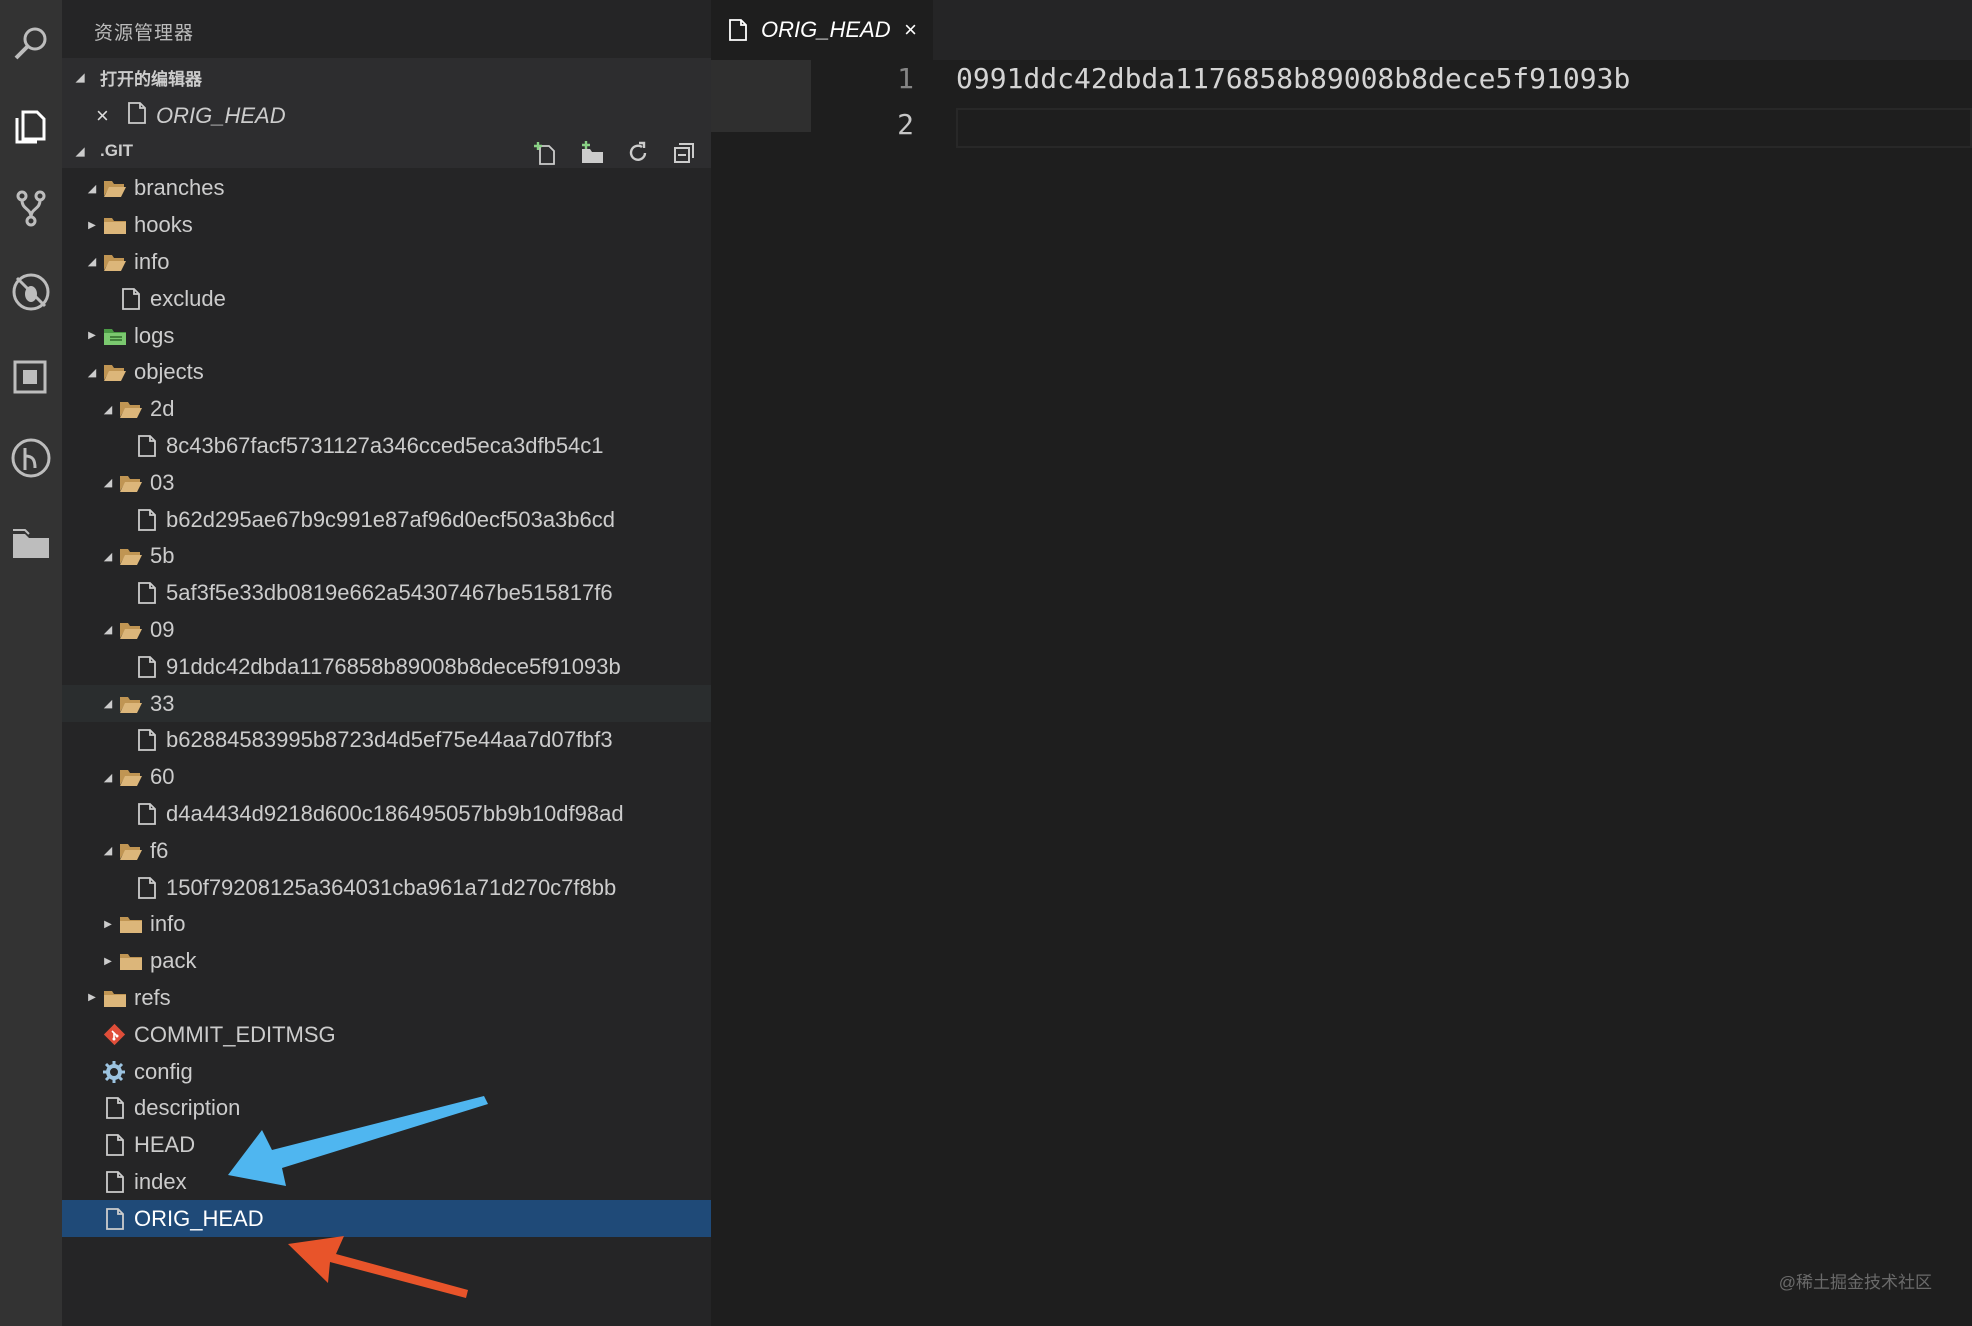 This screenshot has width=1972, height=1326. What do you see at coordinates (386, 188) in the screenshot?
I see `tree-folder-row: ◢ branches` at bounding box center [386, 188].